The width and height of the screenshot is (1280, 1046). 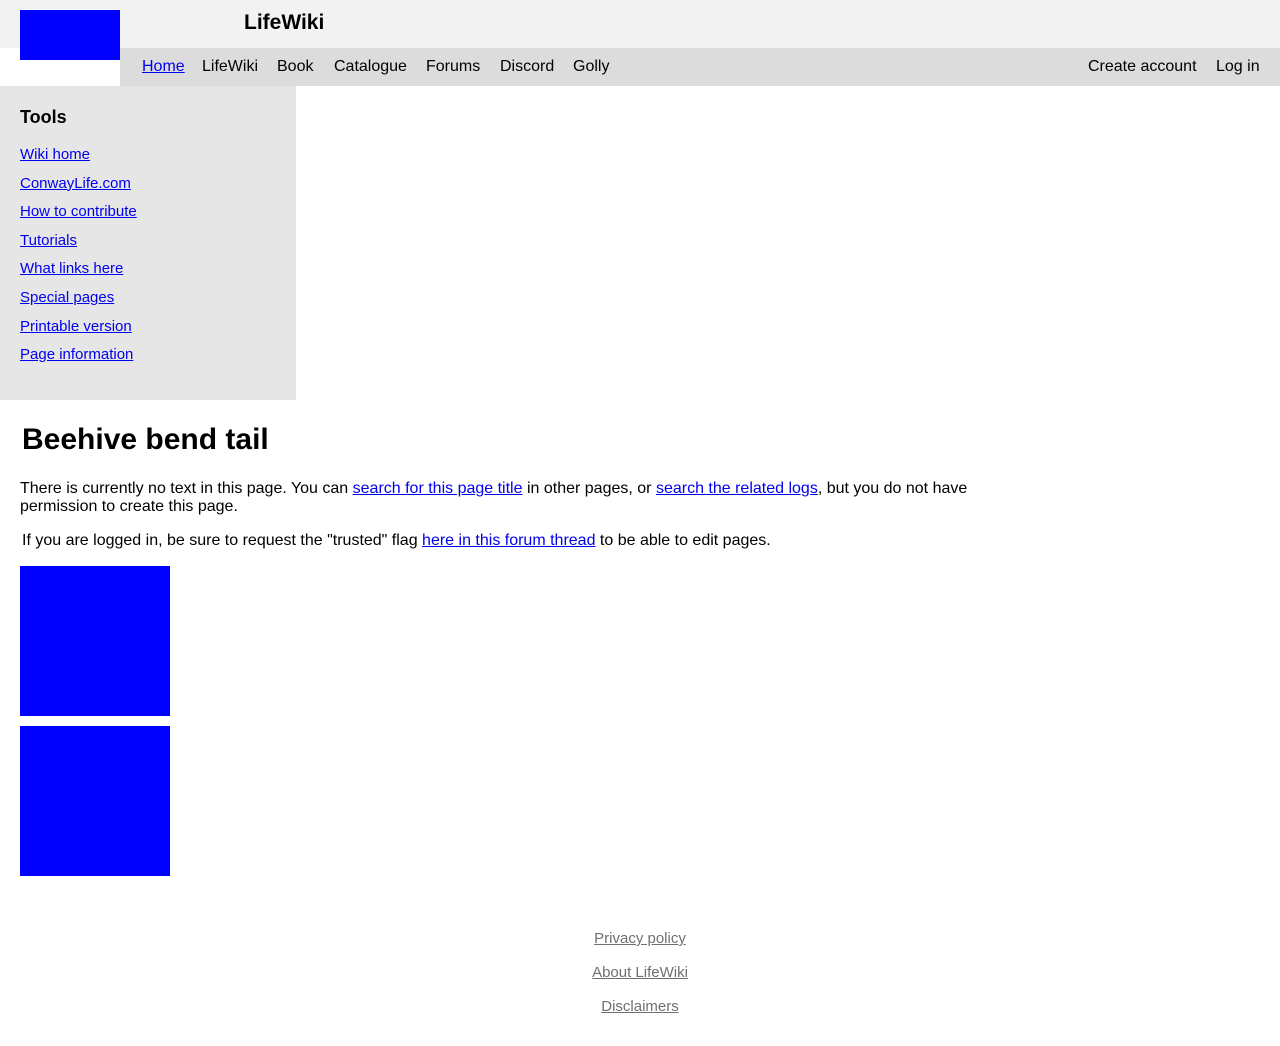 I want to click on list-item: Printable version, so click(x=78, y=332).